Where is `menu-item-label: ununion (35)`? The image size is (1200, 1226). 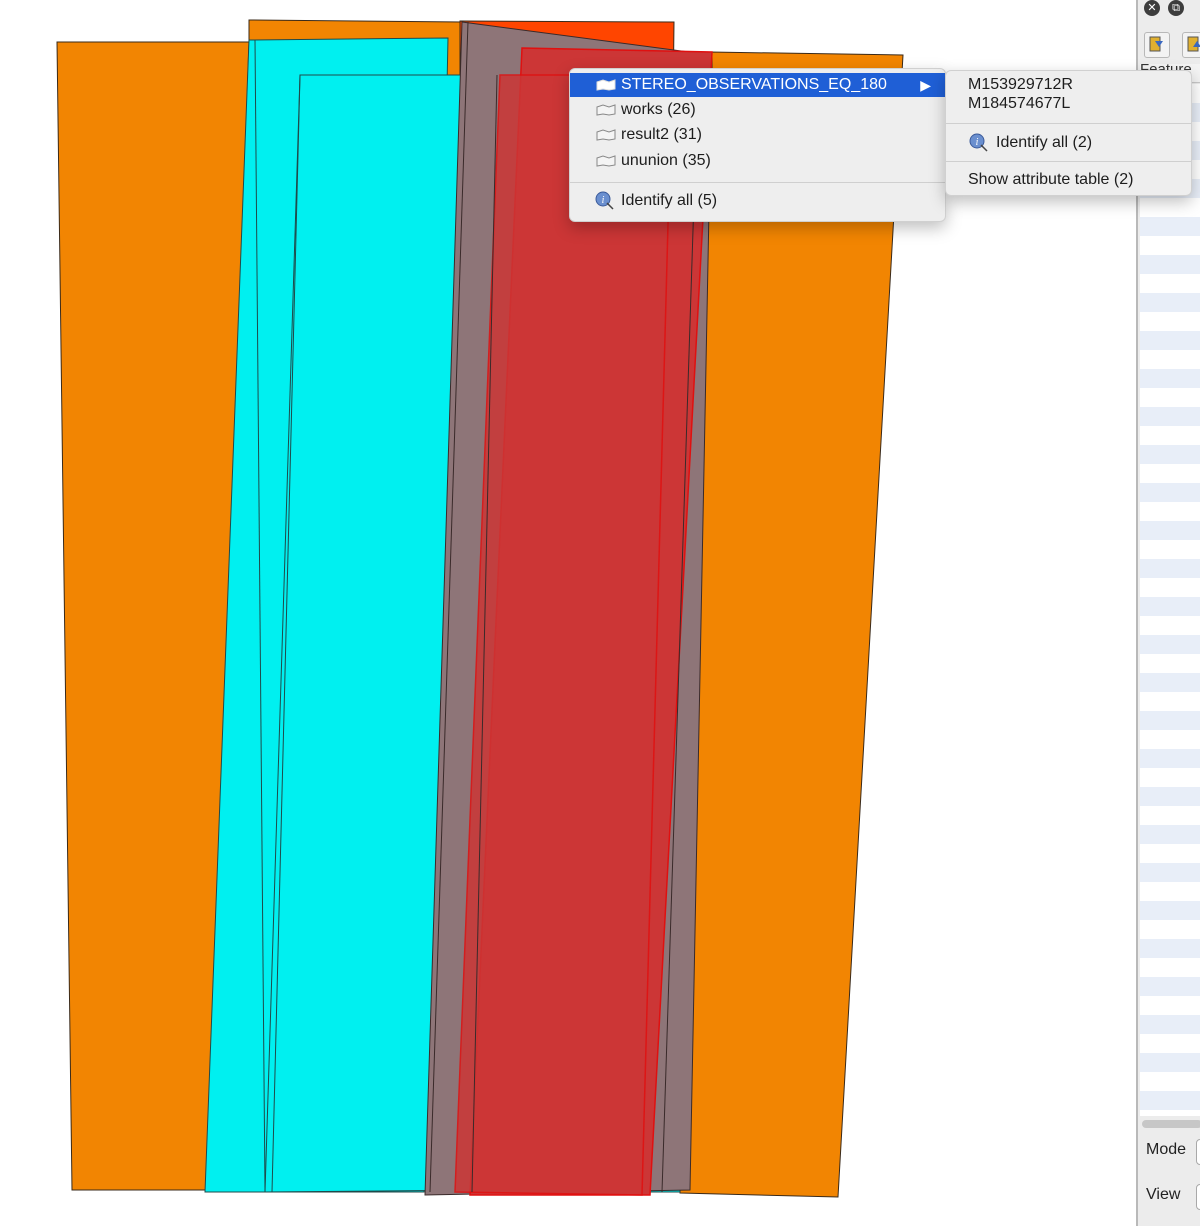
menu-item-label: ununion (35) is located at coordinates (666, 160).